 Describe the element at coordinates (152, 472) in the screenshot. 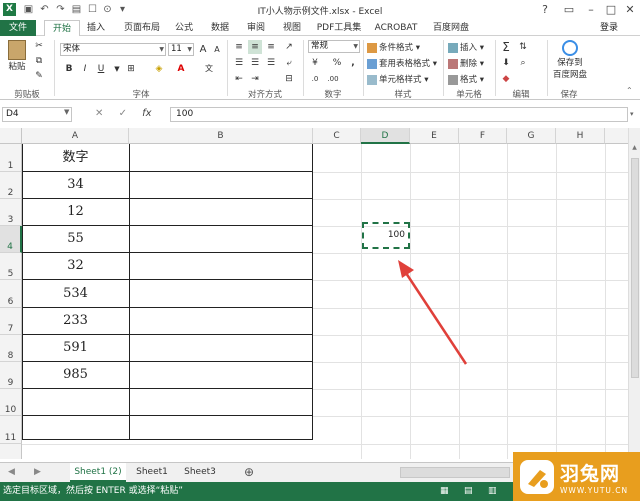

I see `sheet-tab-sheet1: Sheet1` at that location.